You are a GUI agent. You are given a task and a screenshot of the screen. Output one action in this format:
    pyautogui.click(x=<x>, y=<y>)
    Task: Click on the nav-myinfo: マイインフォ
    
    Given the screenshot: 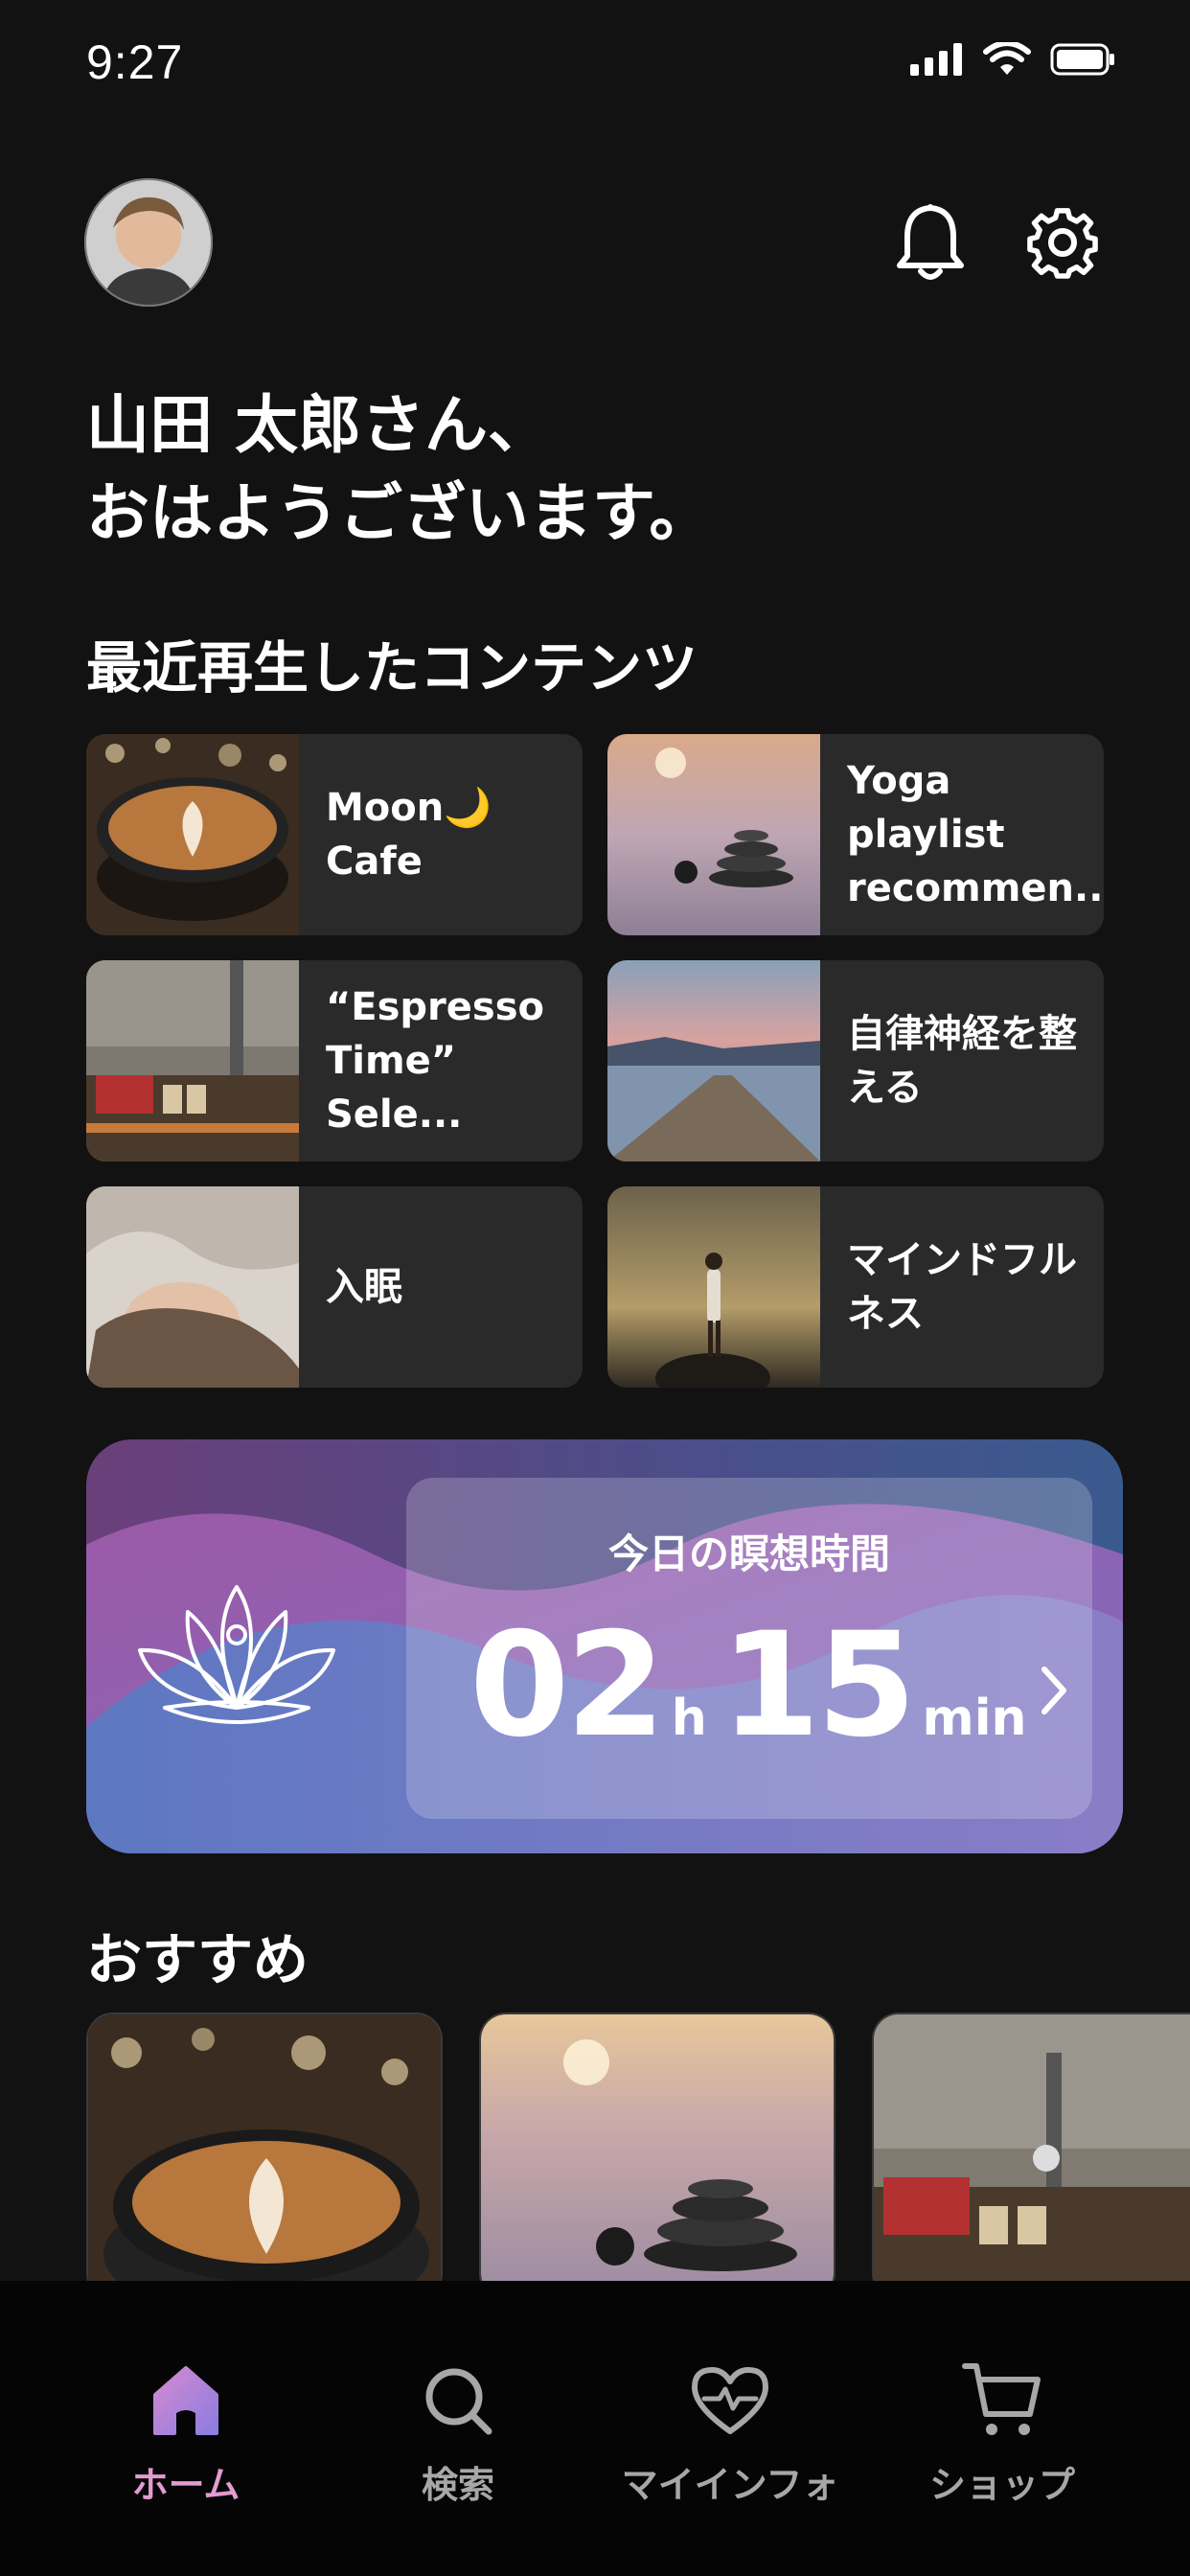 What is the action you would take?
    pyautogui.click(x=731, y=2433)
    